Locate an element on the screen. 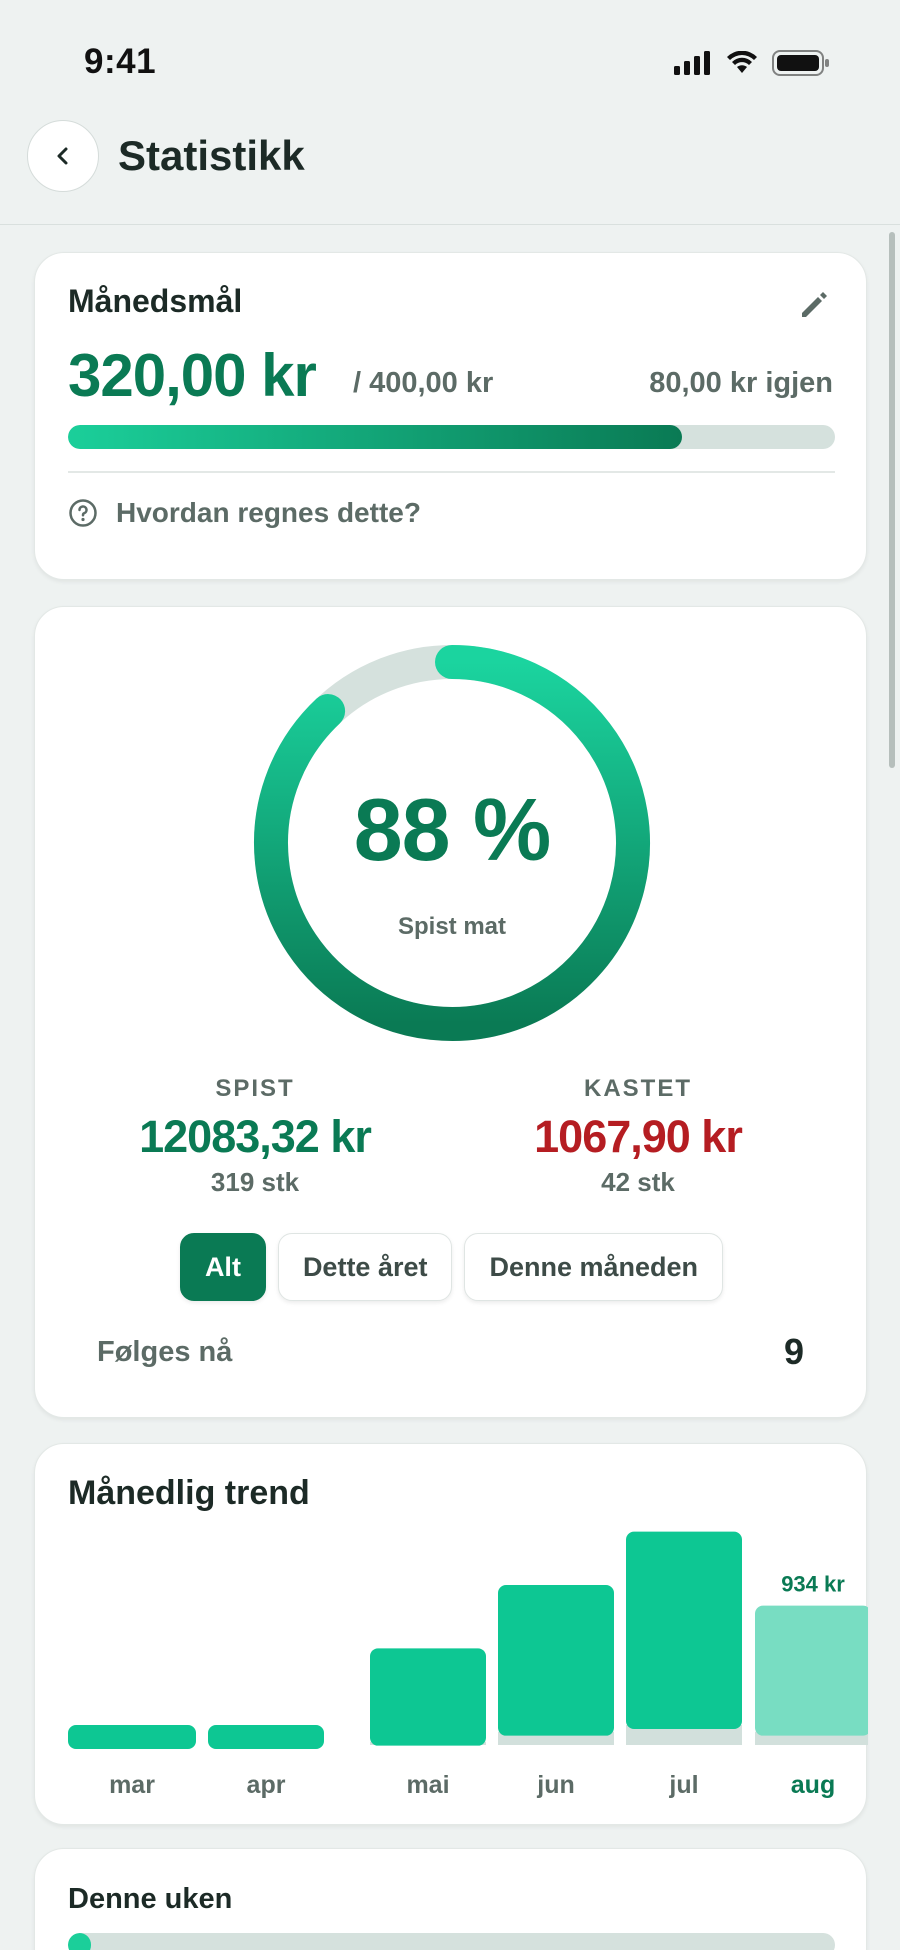 The height and width of the screenshot is (1950, 900). chevron-left-icon is located at coordinates (62, 156).